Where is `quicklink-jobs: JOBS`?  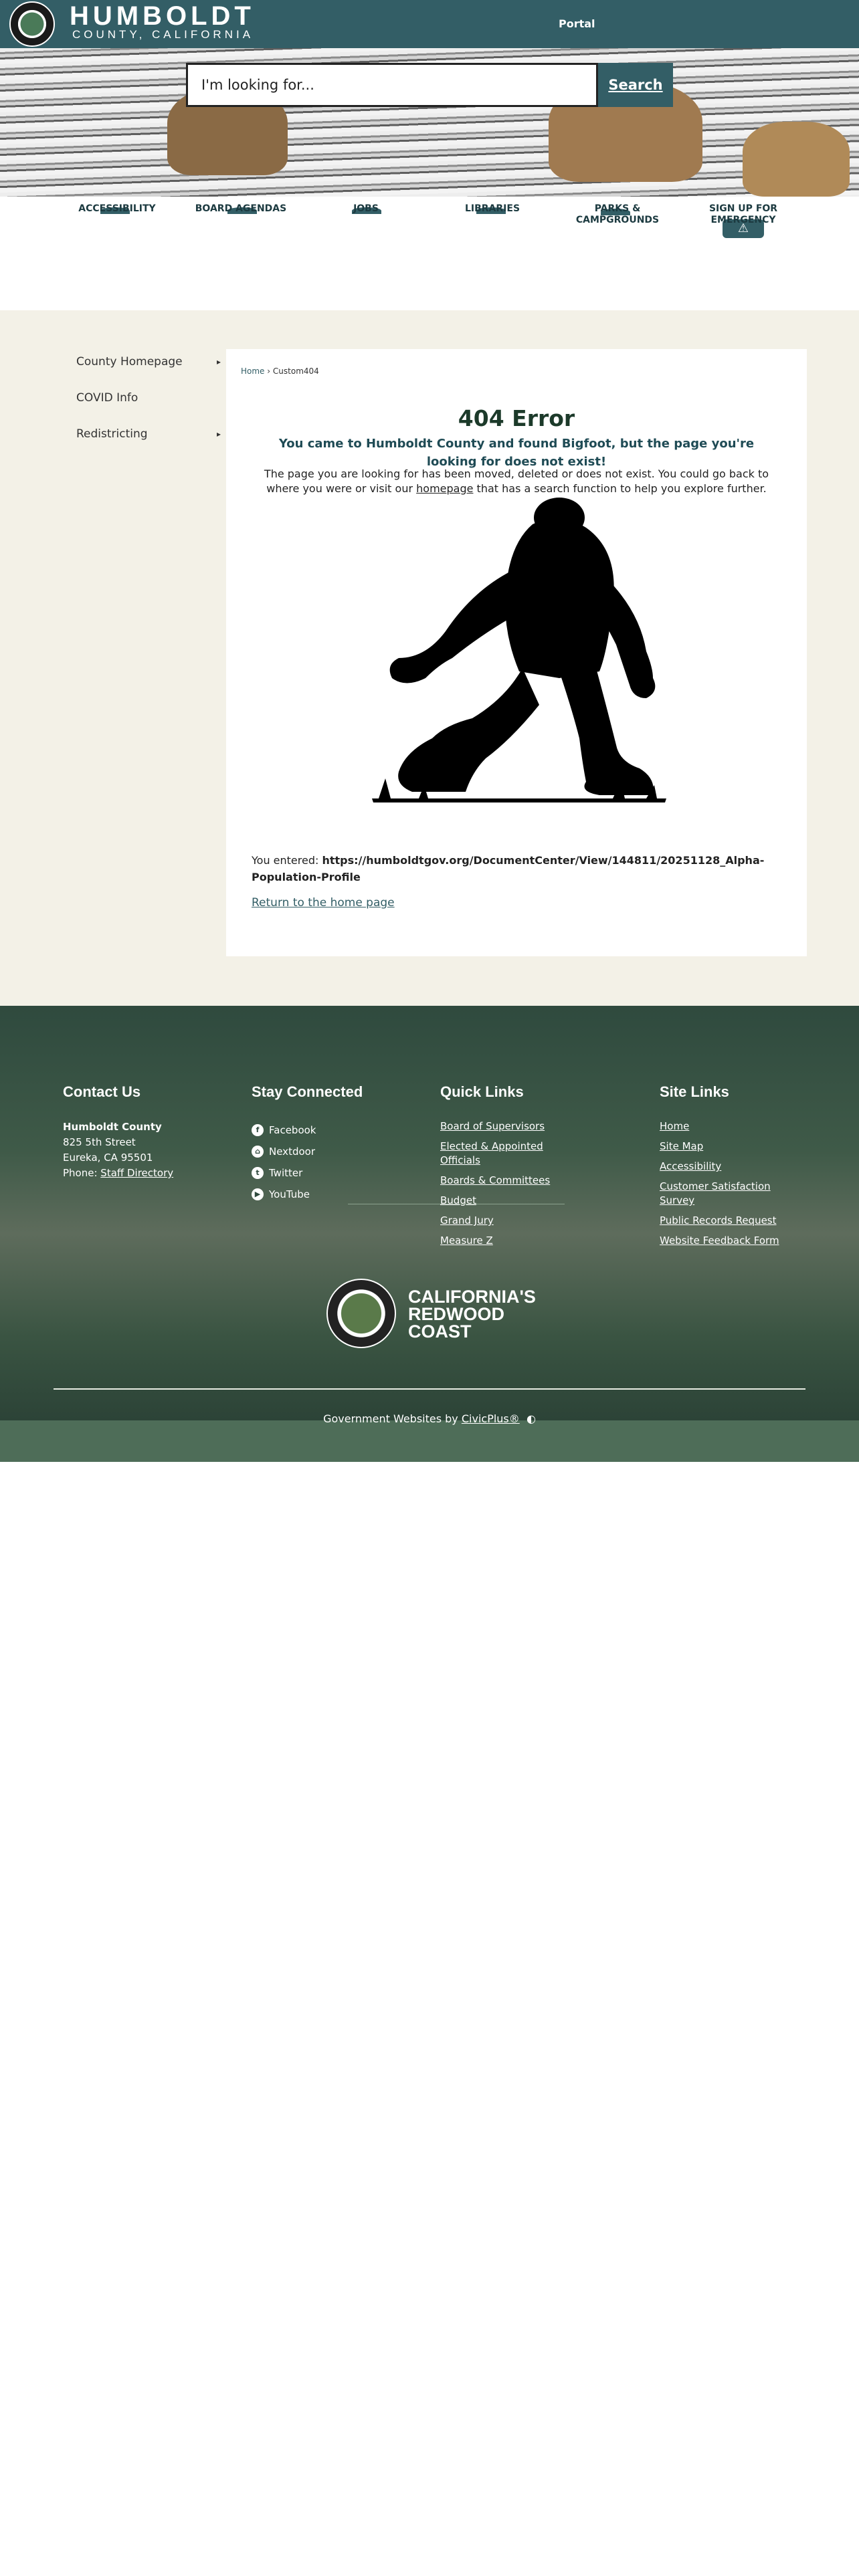
quicklink-jobs: JOBS is located at coordinates (366, 209).